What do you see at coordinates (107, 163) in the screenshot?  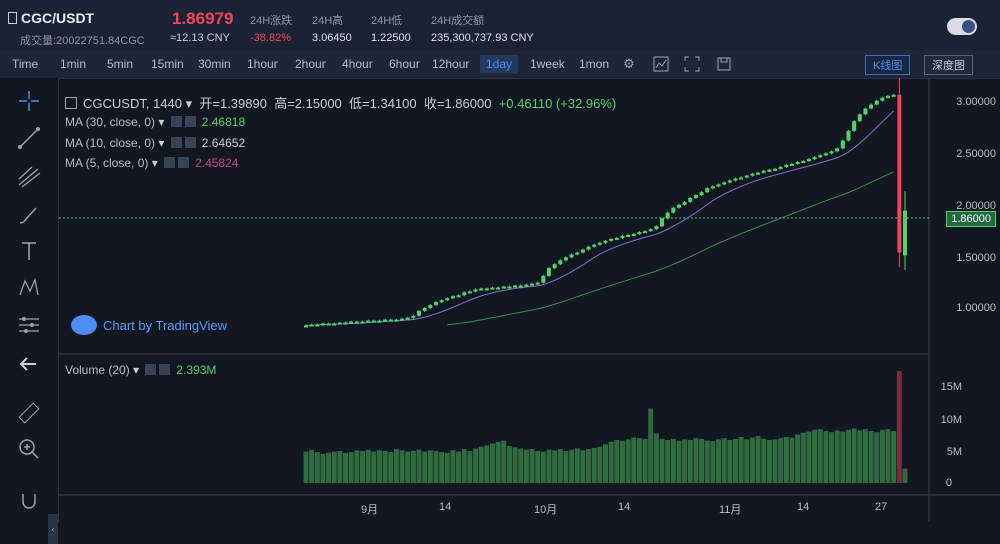 I see `ma5-label: MA (5, close, 0)` at bounding box center [107, 163].